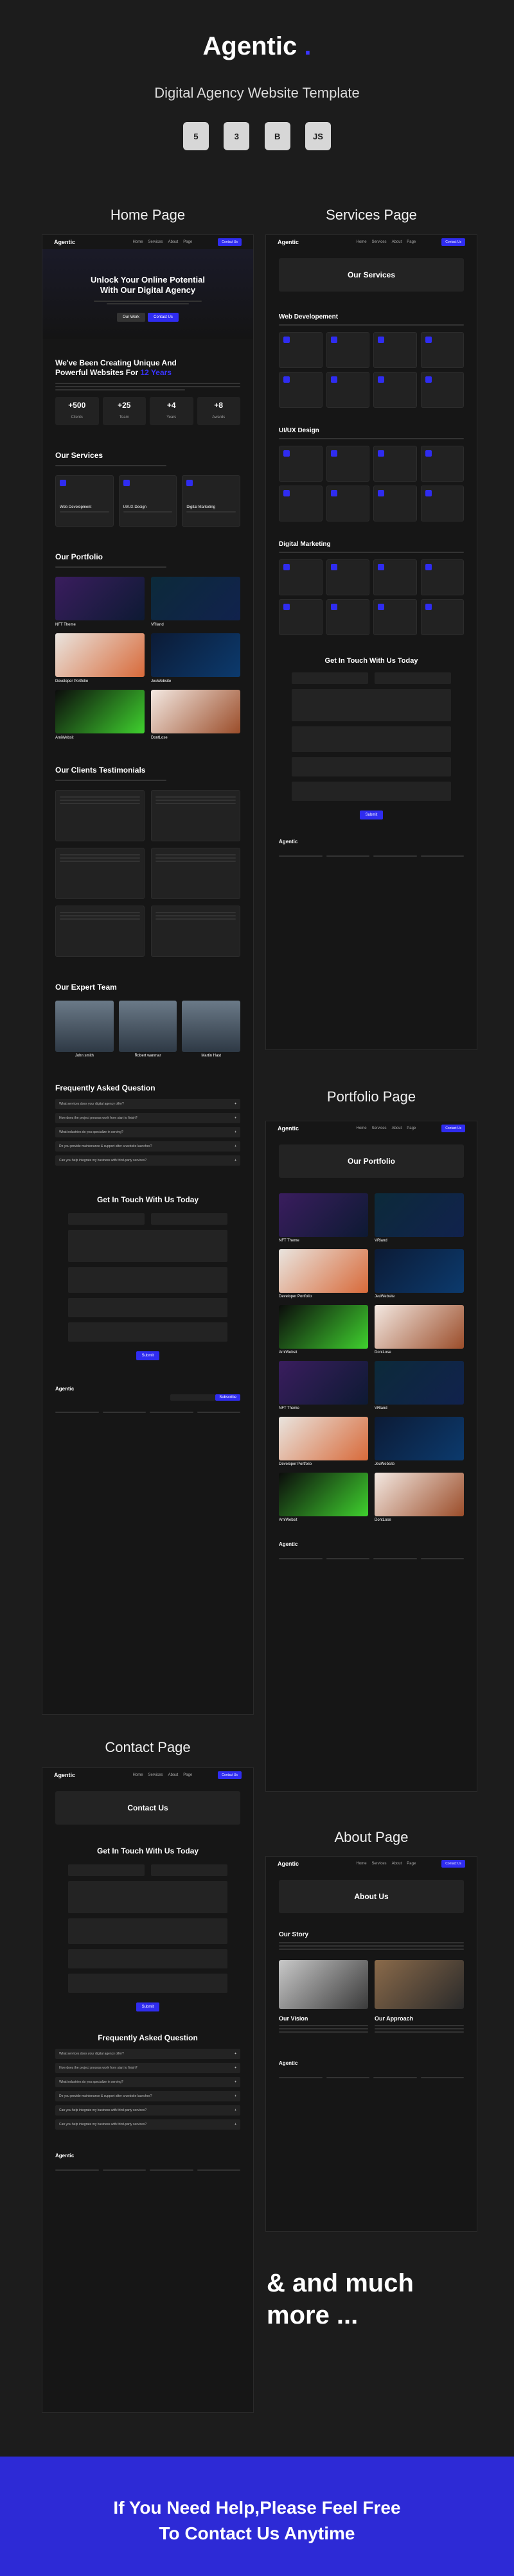 This screenshot has height=2576, width=514. What do you see at coordinates (211, 501) in the screenshot?
I see `service-card-marketing: Digital Marketing` at bounding box center [211, 501].